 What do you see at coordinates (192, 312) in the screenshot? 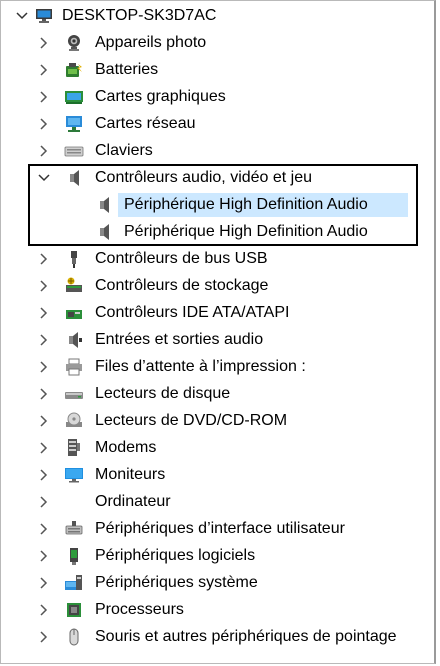
I see `category-label: Contrôleurs IDE ATA/ATAPI` at bounding box center [192, 312].